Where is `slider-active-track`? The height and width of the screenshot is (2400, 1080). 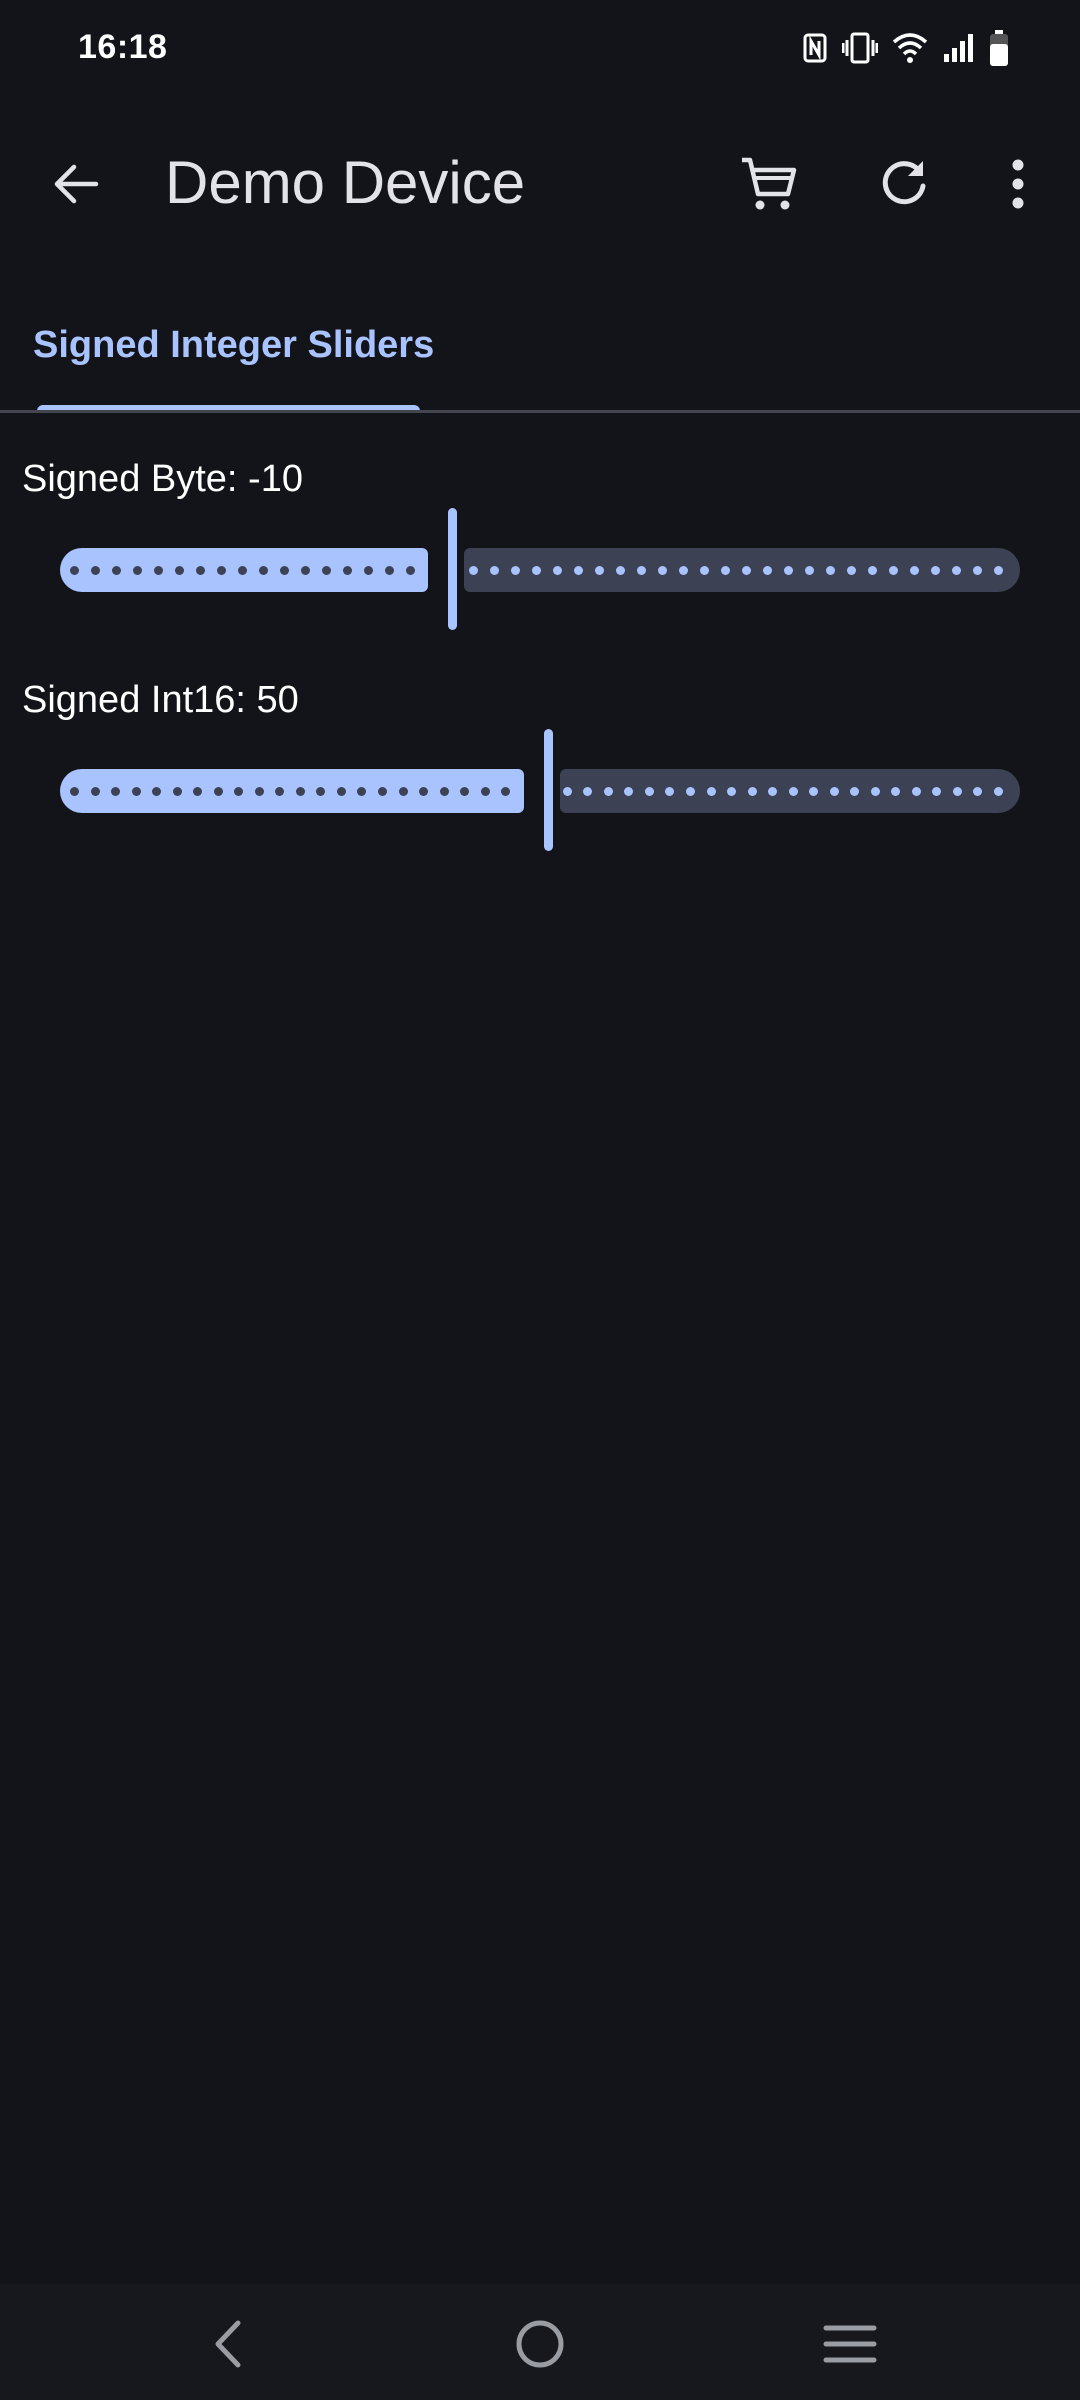
slider-active-track is located at coordinates (292, 791).